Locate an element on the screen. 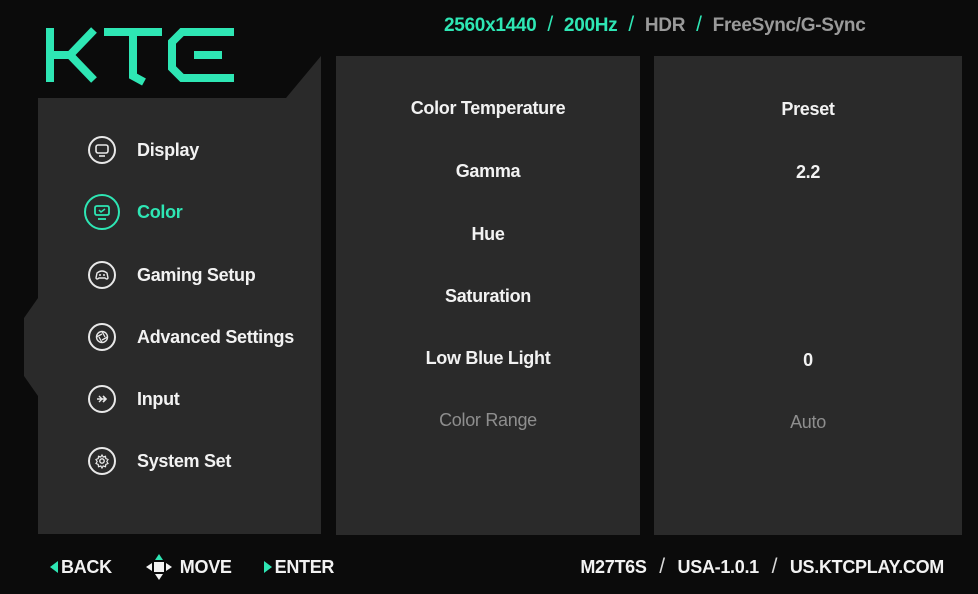  menu-item-gaming-setup: Gaming Setup is located at coordinates (172, 275).